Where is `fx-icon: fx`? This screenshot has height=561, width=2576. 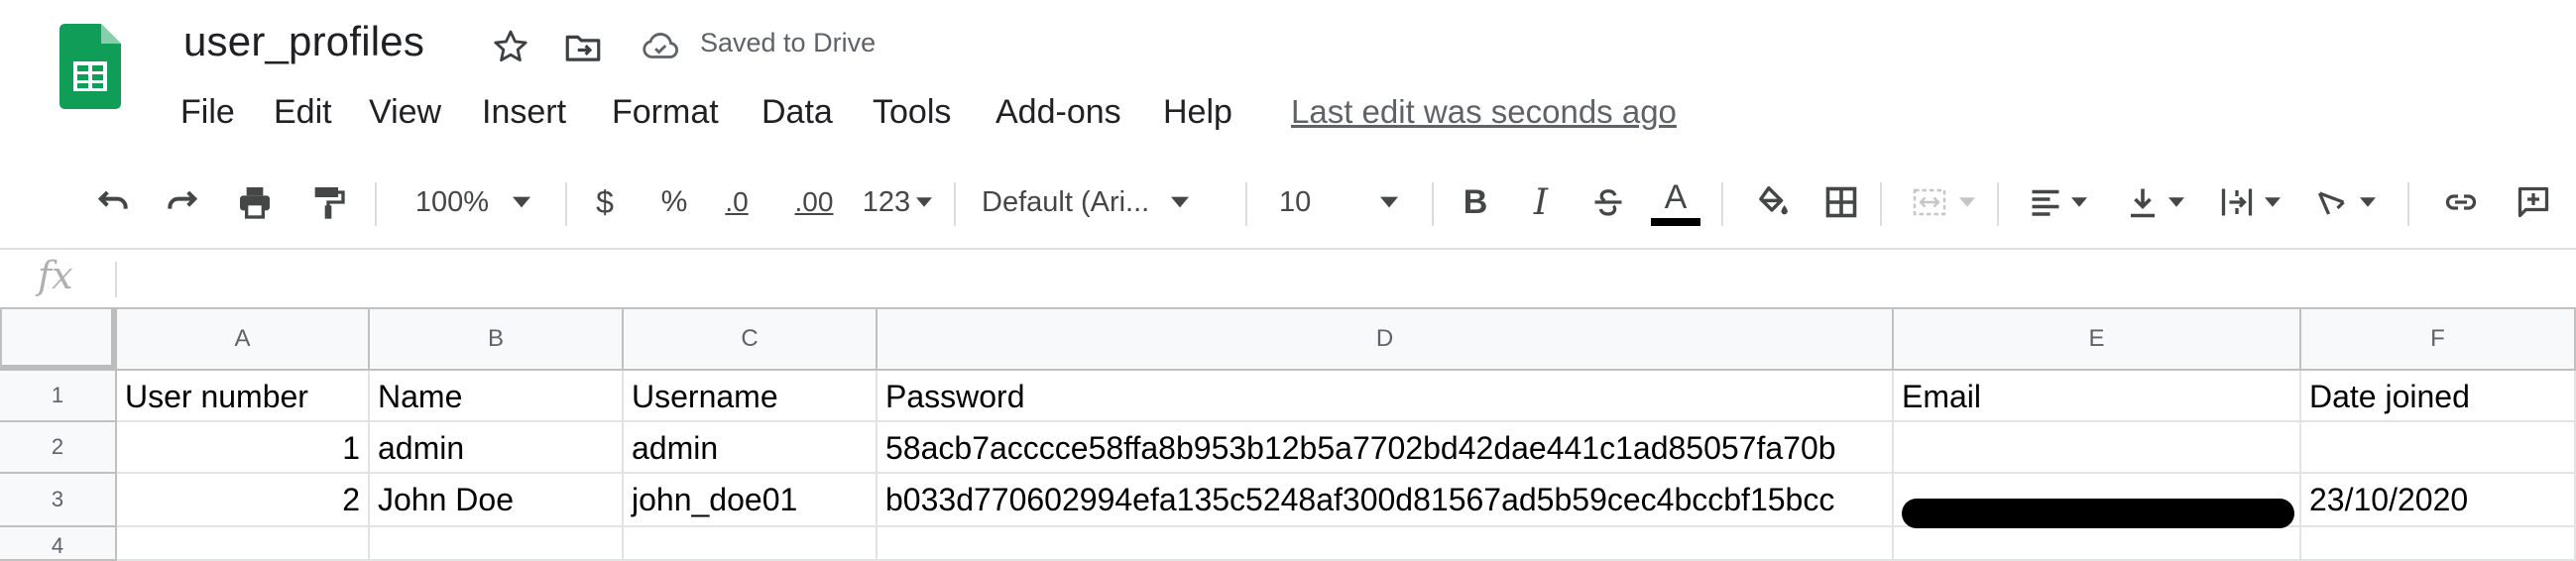
fx-icon: fx is located at coordinates (56, 276).